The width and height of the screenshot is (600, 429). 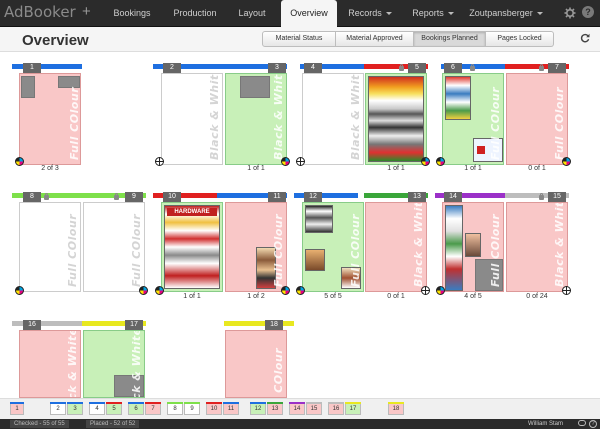 I want to click on page-number-tab: 10, so click(x=172, y=197).